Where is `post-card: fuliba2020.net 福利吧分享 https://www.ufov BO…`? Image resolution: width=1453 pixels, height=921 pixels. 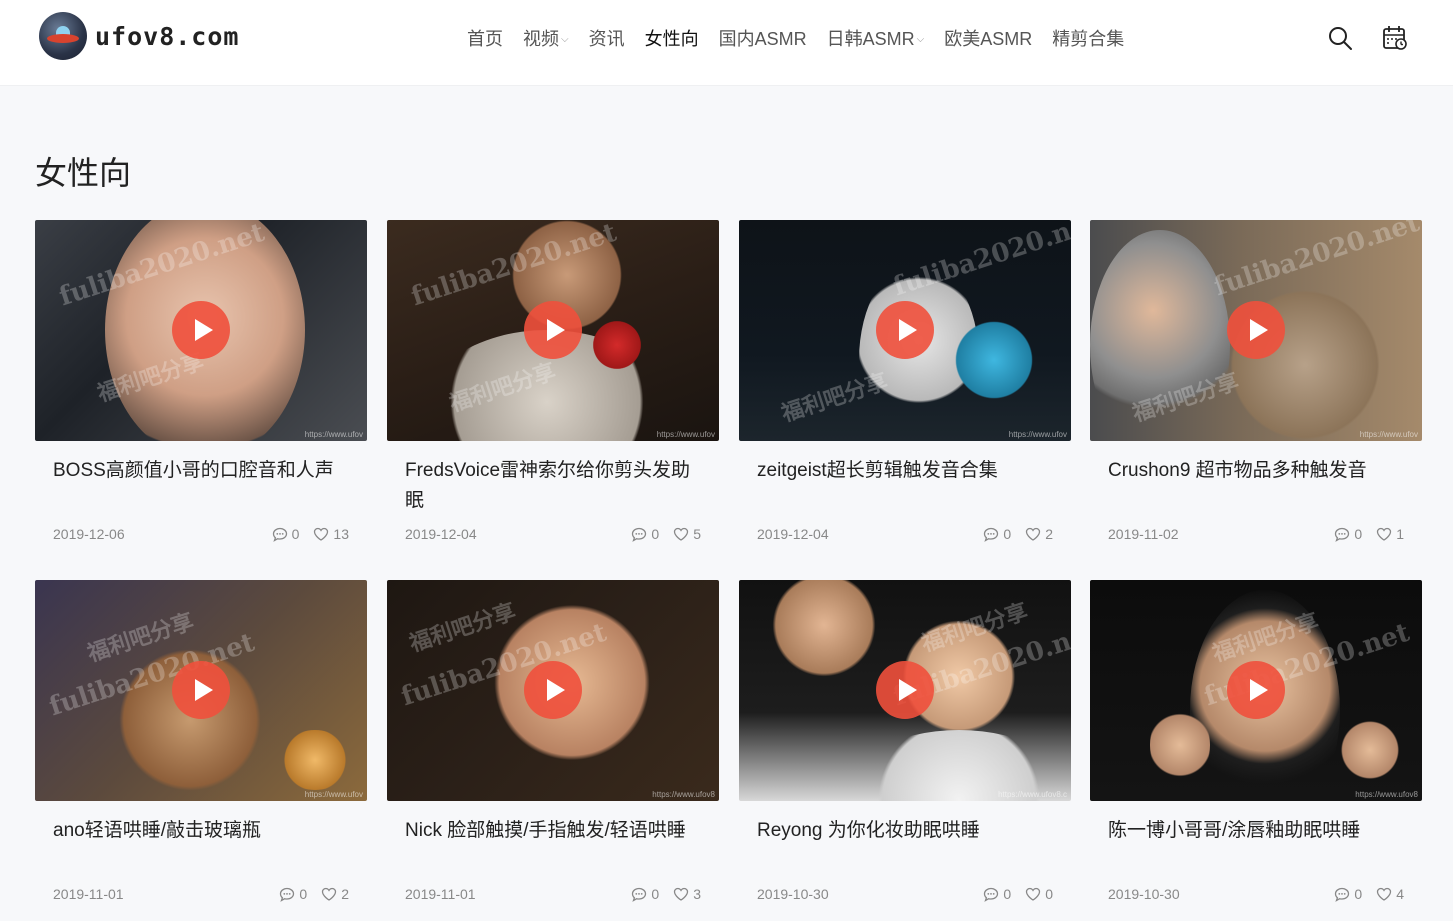 post-card: fuliba2020.net 福利吧分享 https://www.ufov BO… is located at coordinates (201, 390).